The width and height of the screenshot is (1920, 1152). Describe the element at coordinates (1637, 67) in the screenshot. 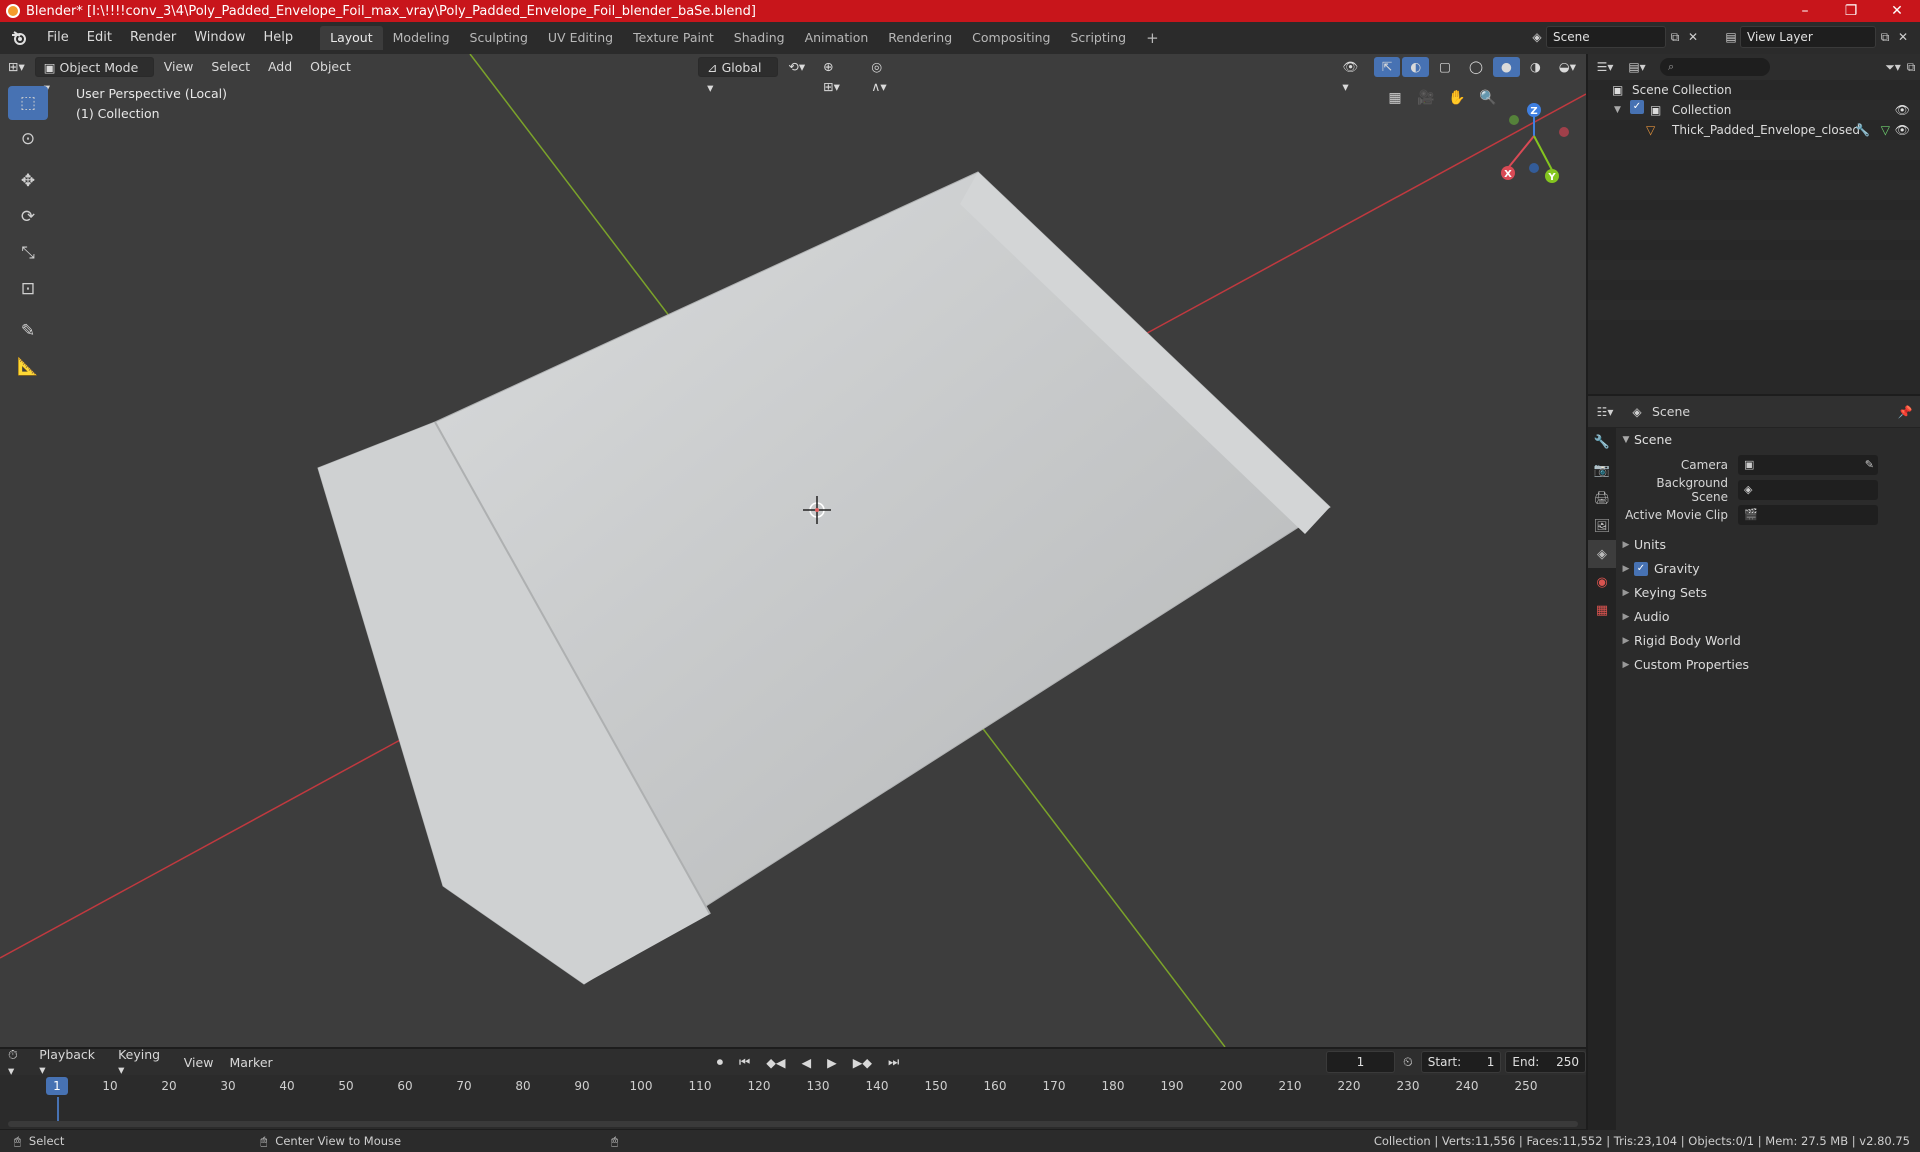

I see `display-mode-icon: ▤▾` at that location.